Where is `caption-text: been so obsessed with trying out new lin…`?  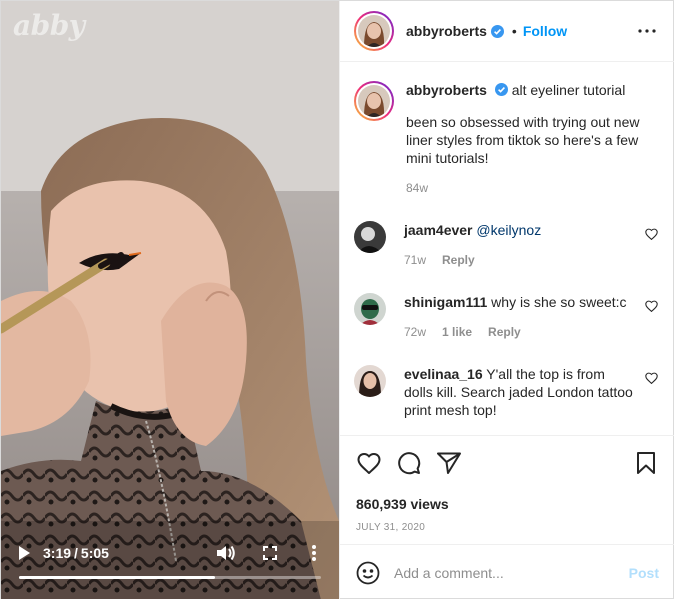 caption-text: been so obsessed with trying out new lin… is located at coordinates (523, 140).